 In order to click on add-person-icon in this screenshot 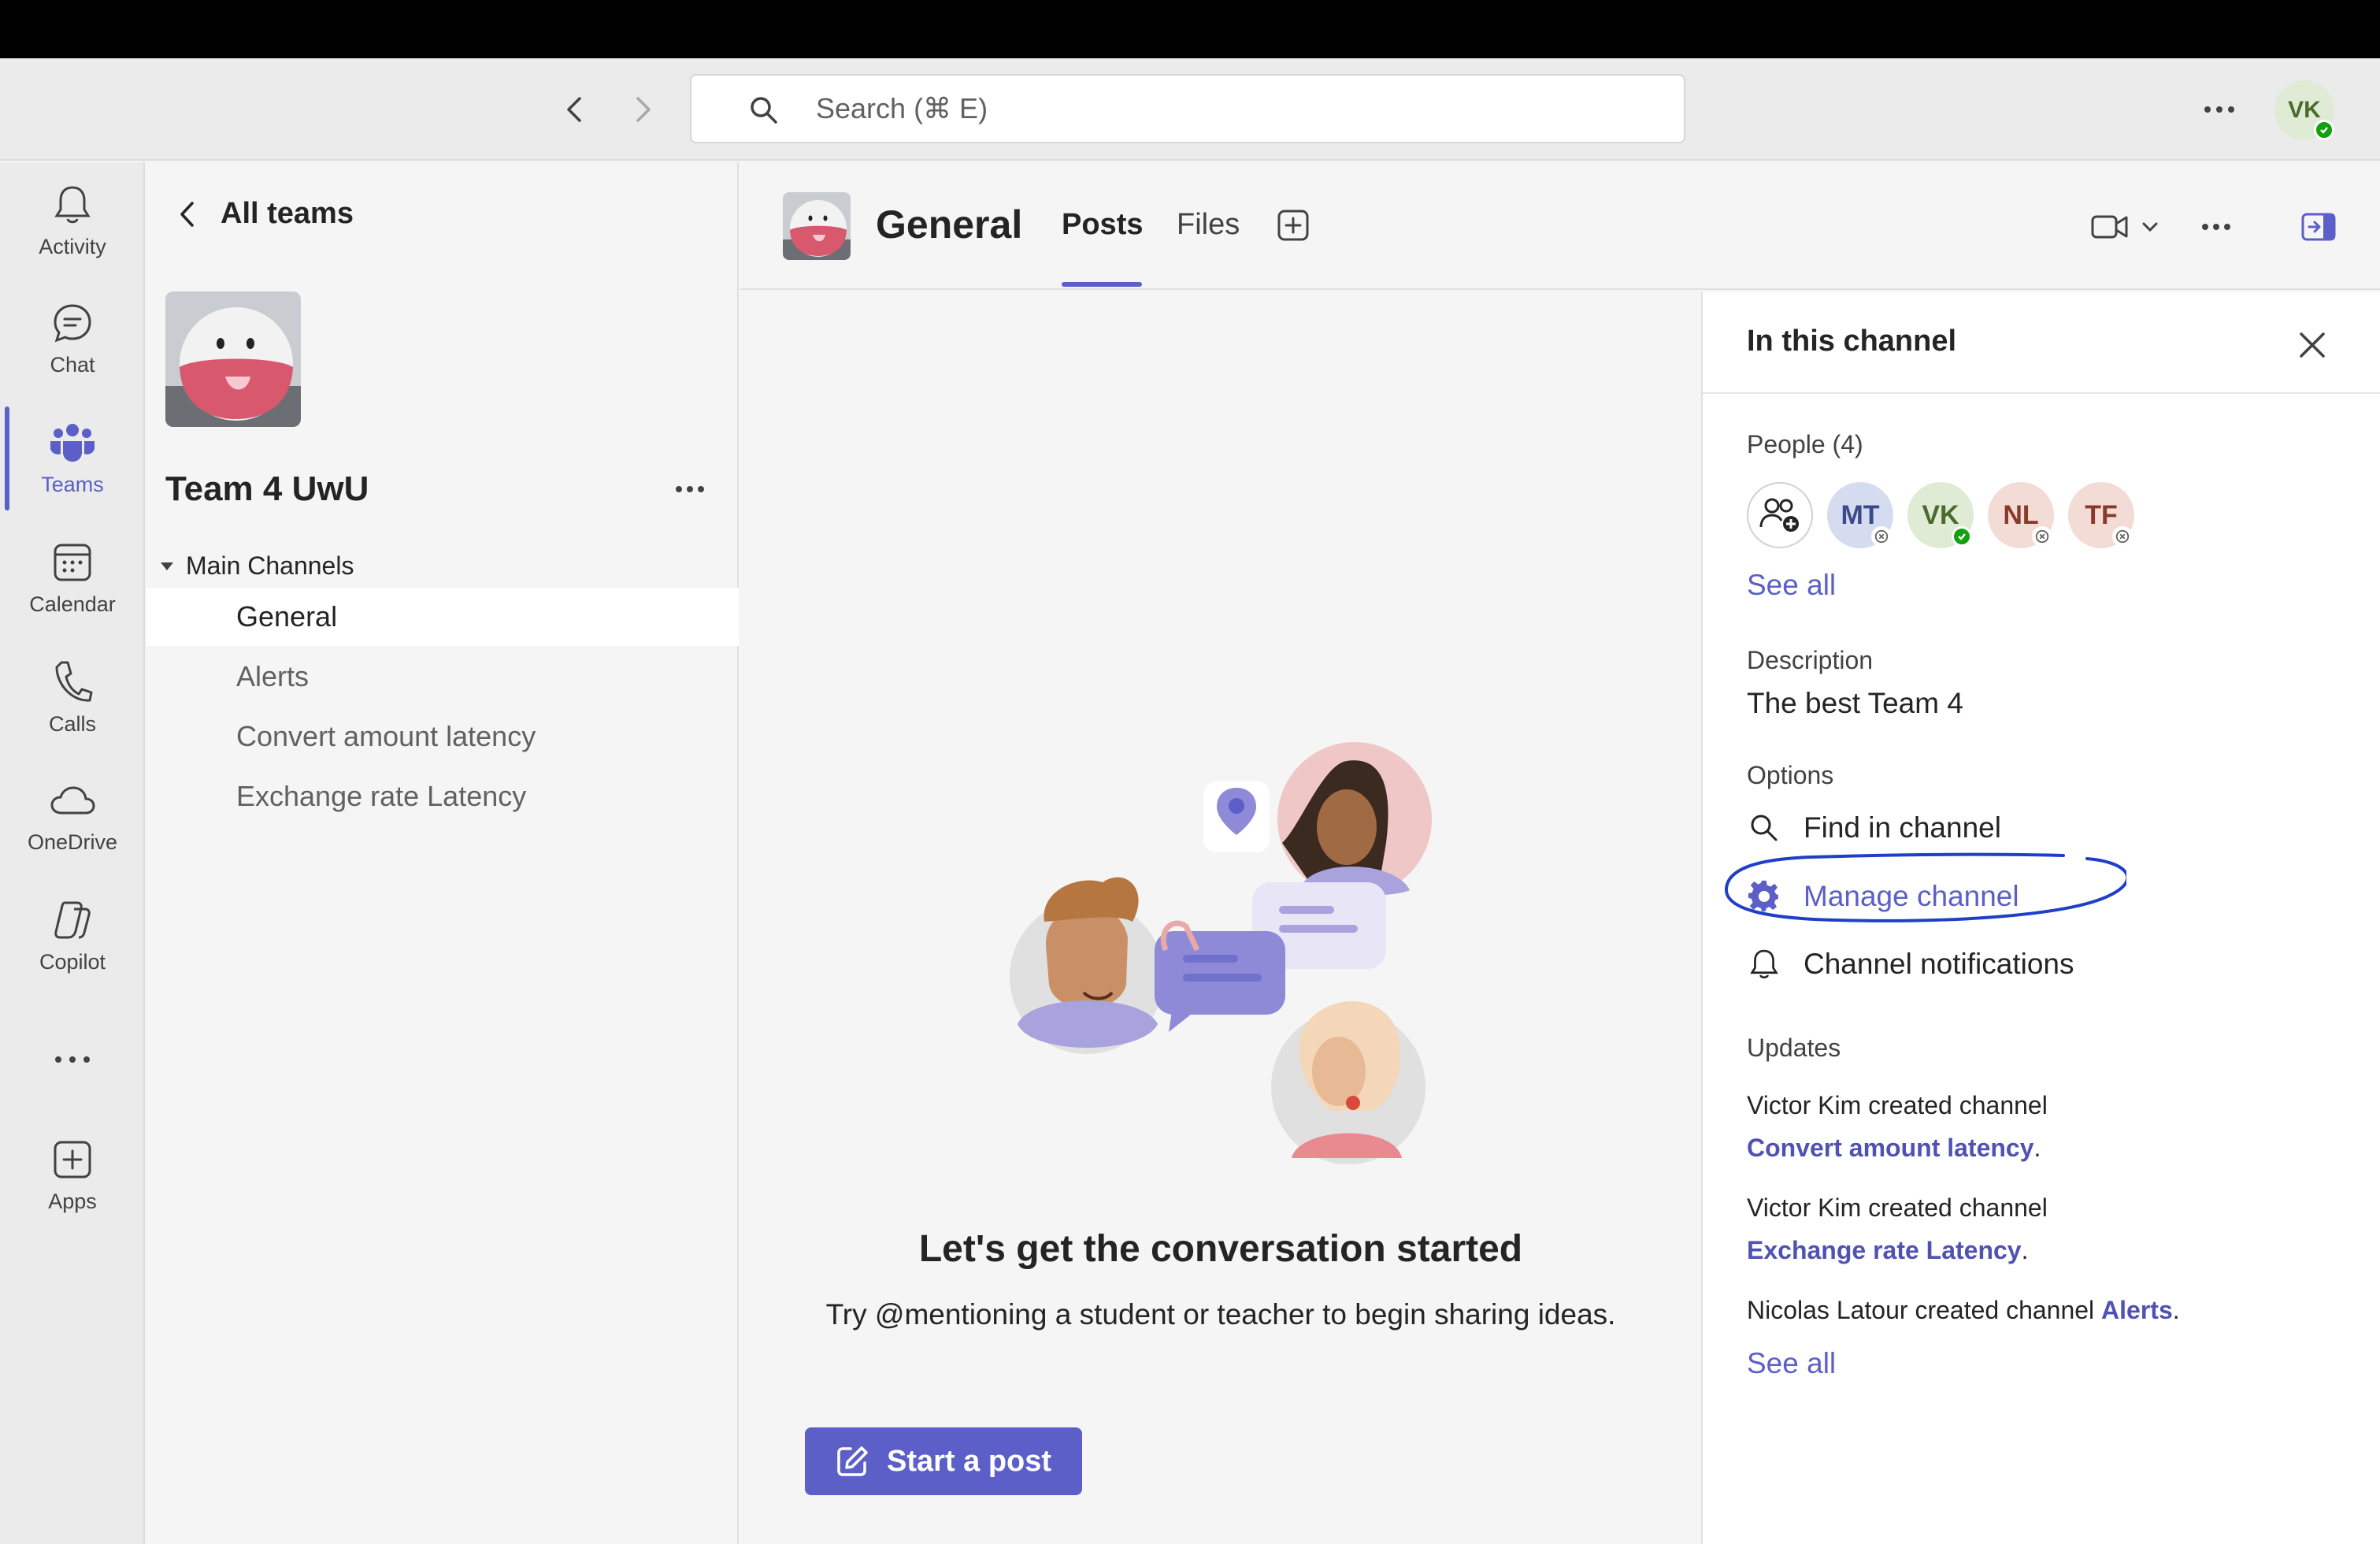, I will do `click(1779, 515)`.